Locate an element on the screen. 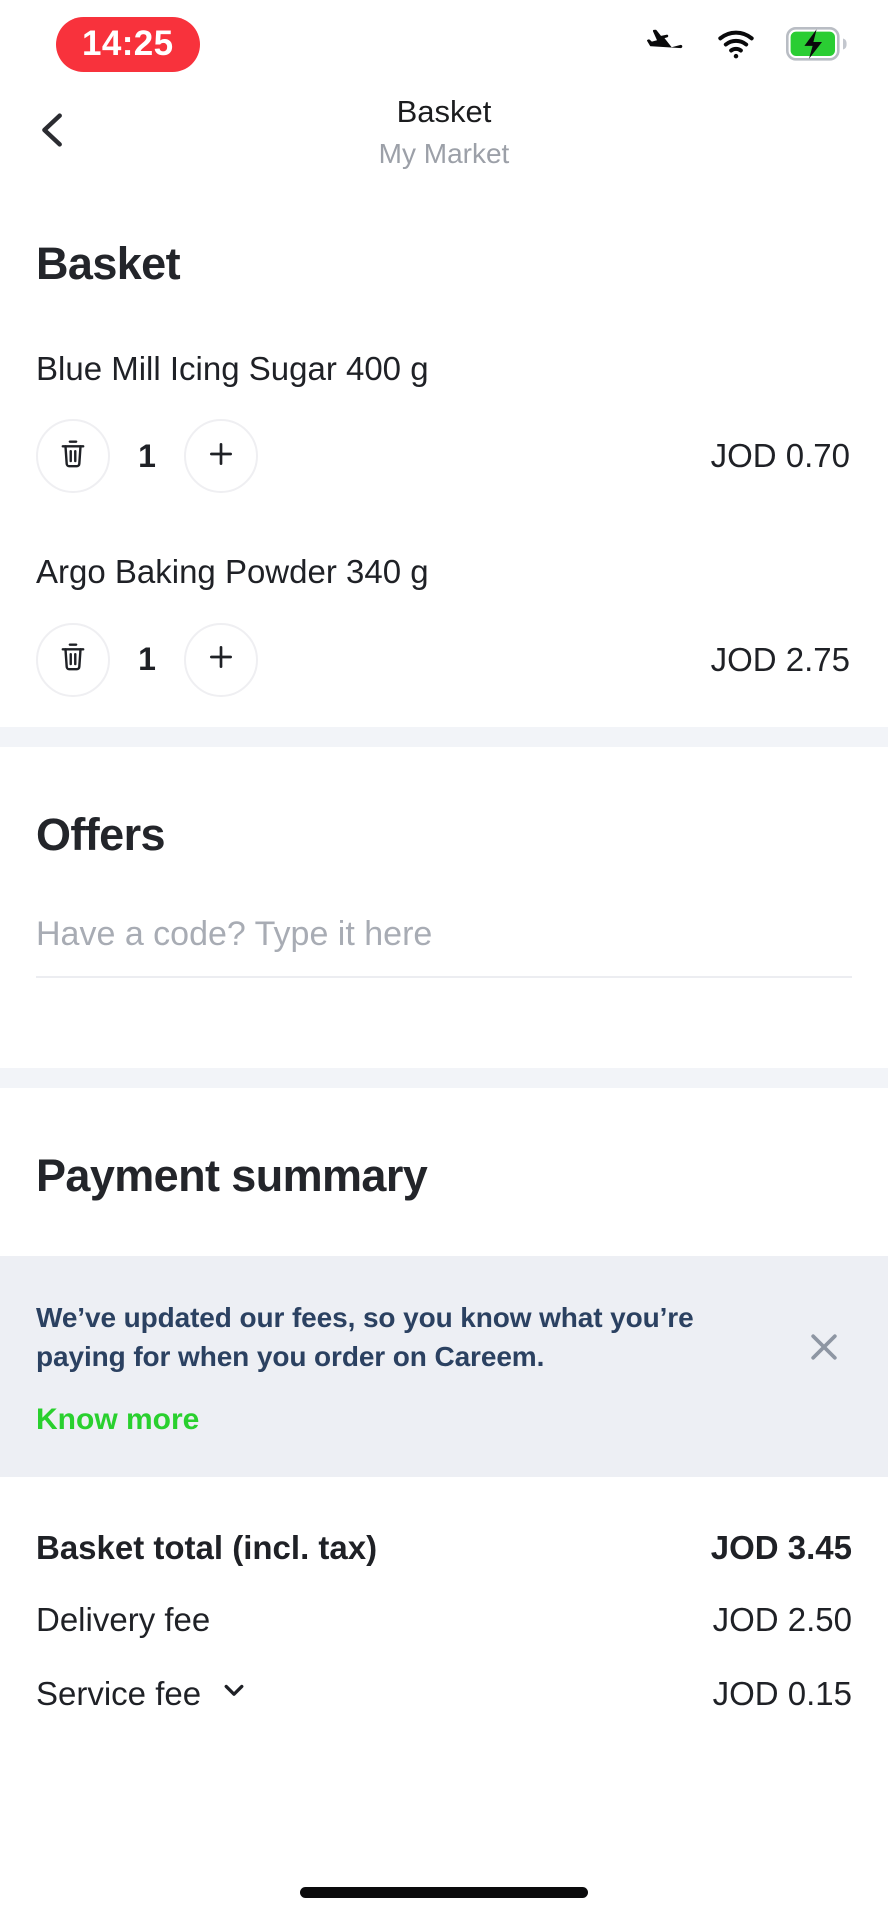  basket-item-name: Blue Mill Icing Sugar 400 g is located at coordinates (232, 368).